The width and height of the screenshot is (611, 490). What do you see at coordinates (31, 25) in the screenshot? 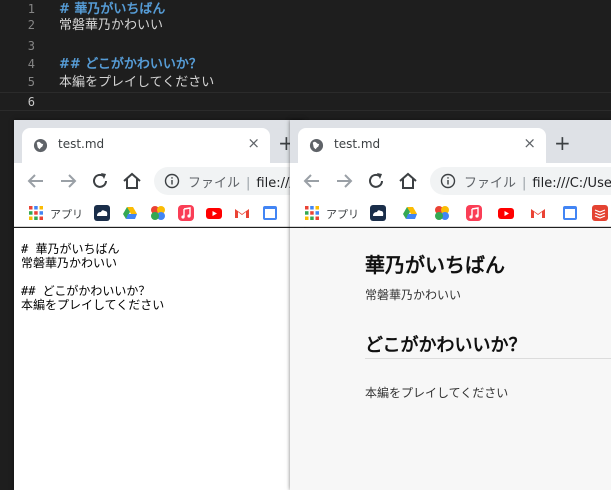
I see `line-number: 2` at bounding box center [31, 25].